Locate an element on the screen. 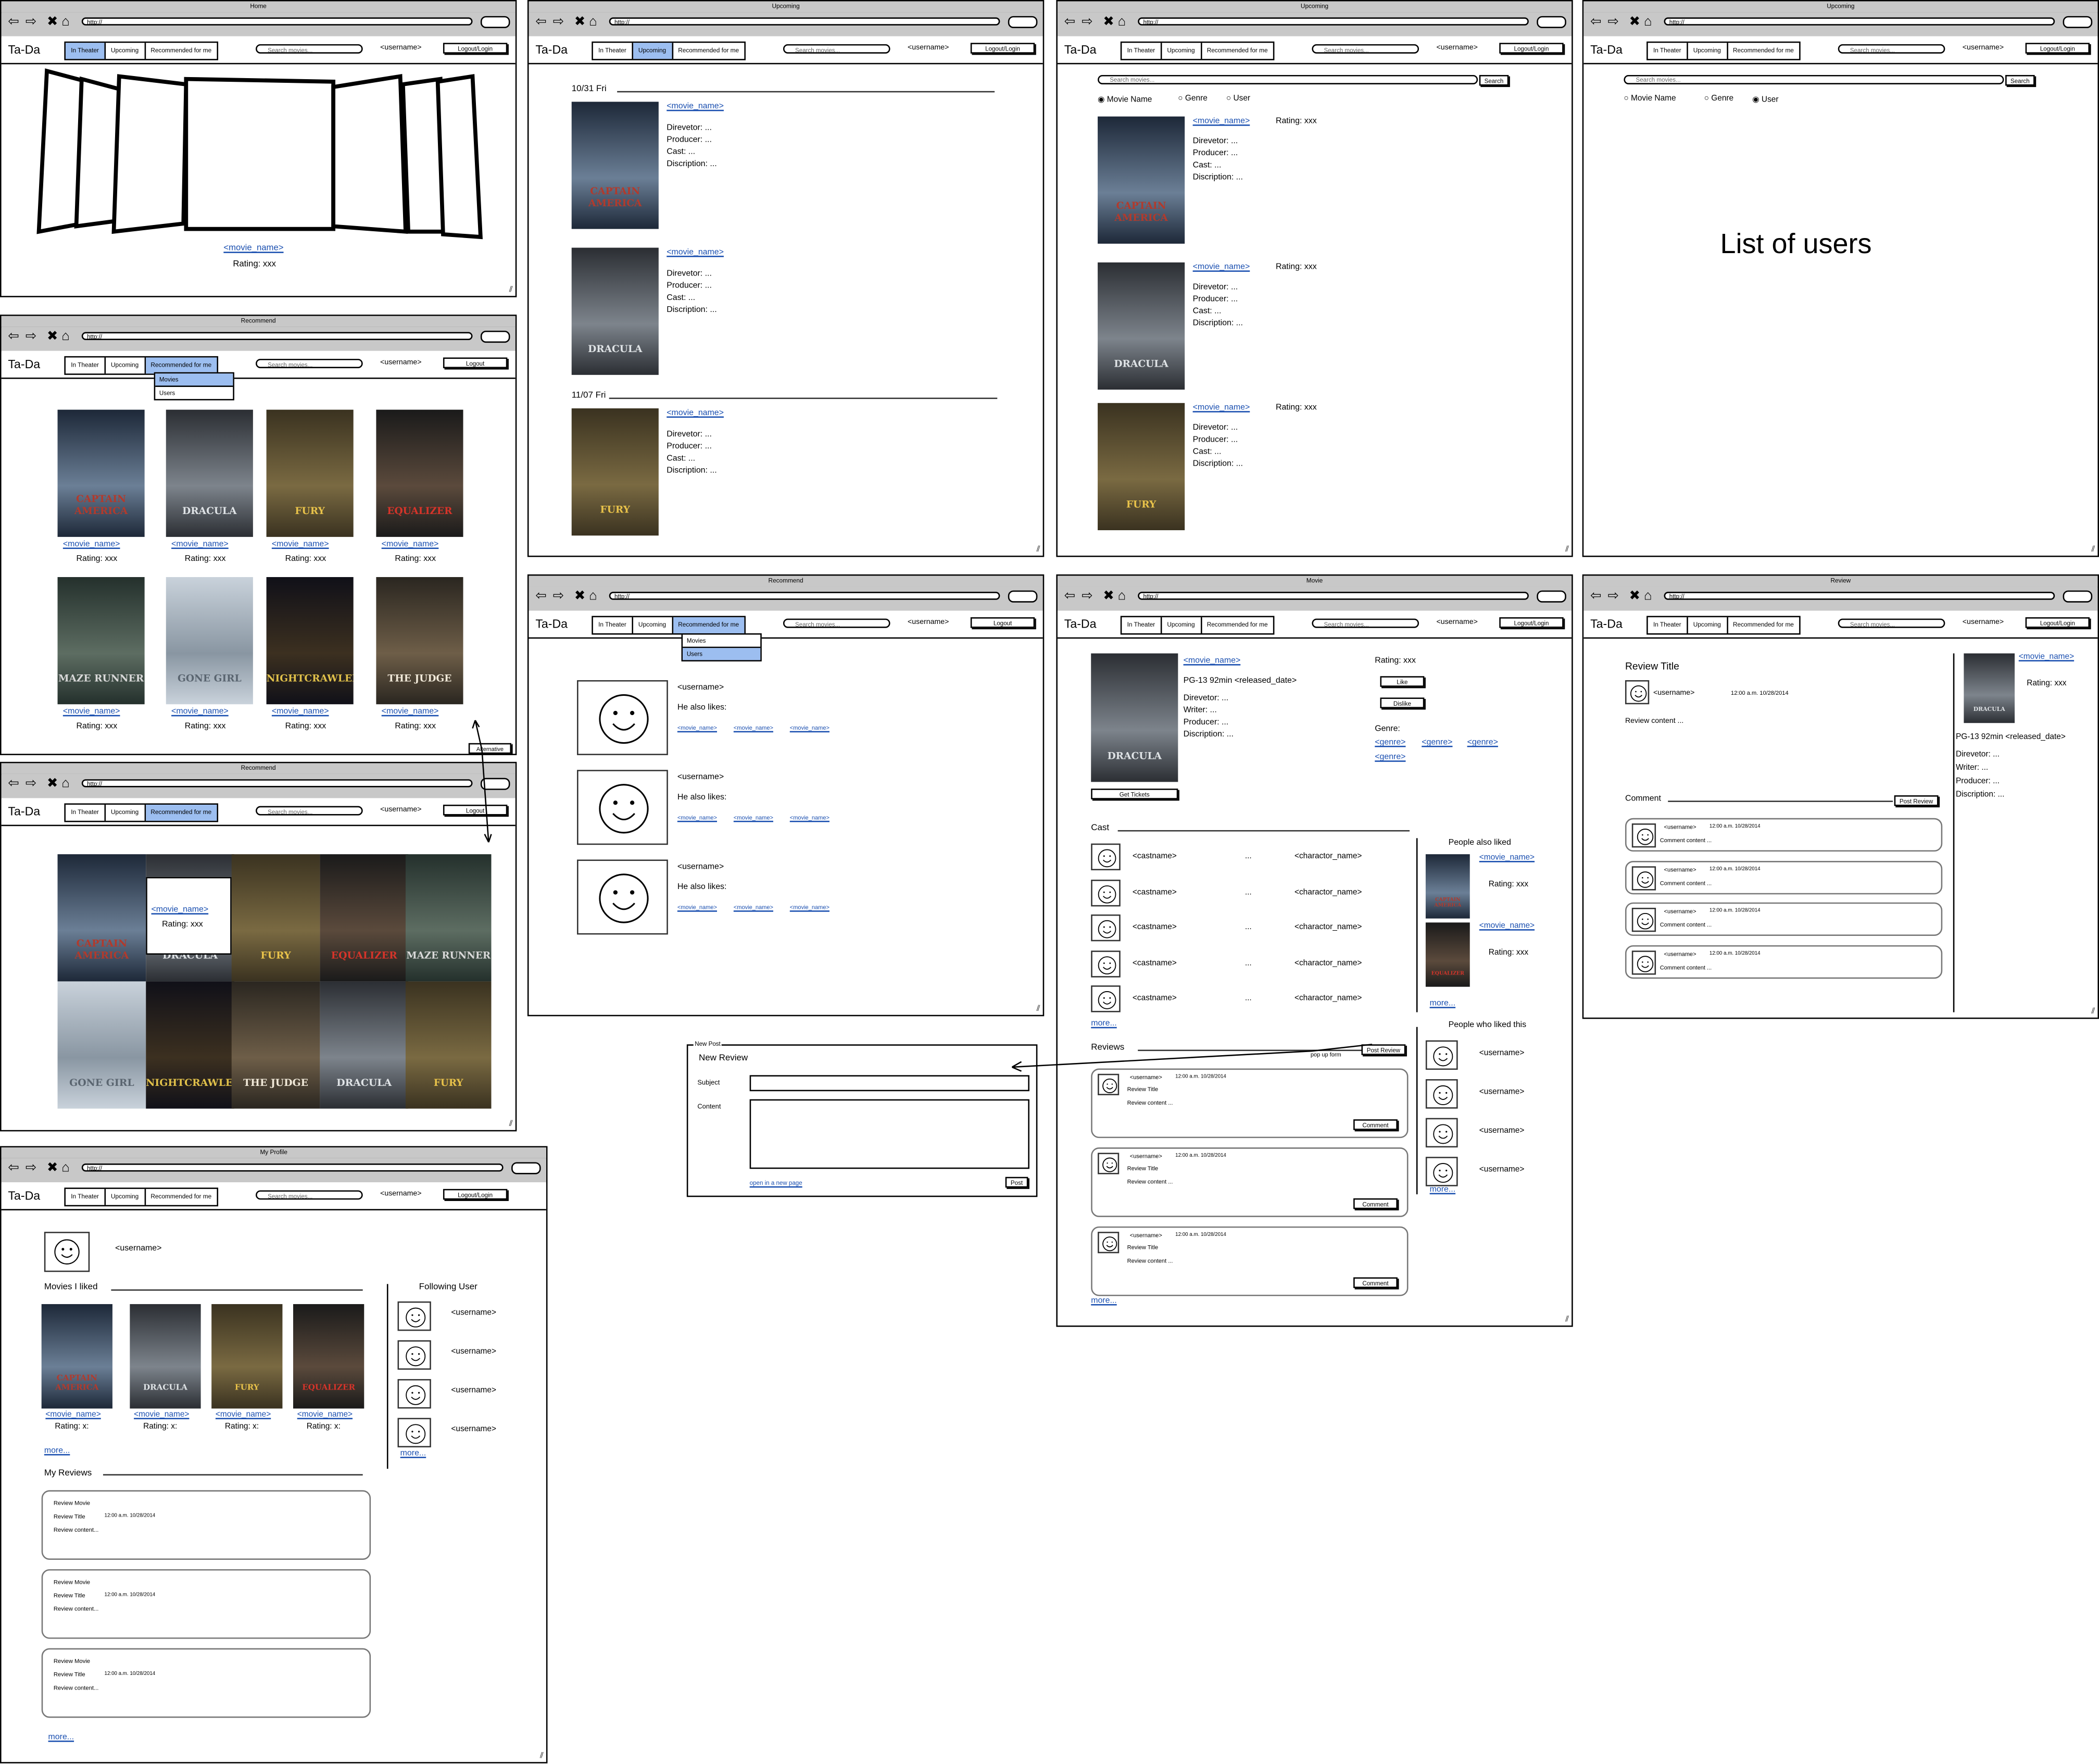  get-tickets-button: Get Tickets is located at coordinates (1134, 794).